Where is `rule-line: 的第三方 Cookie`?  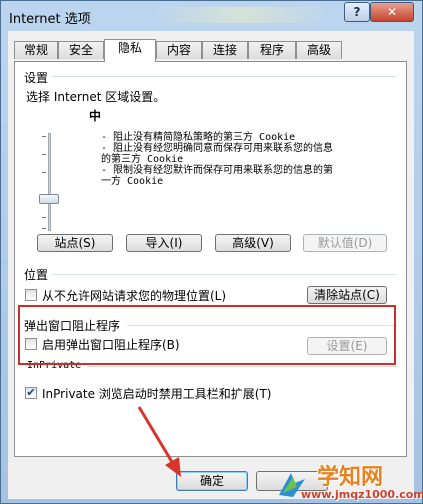
rule-line: 的第三方 Cookie is located at coordinates (142, 159).